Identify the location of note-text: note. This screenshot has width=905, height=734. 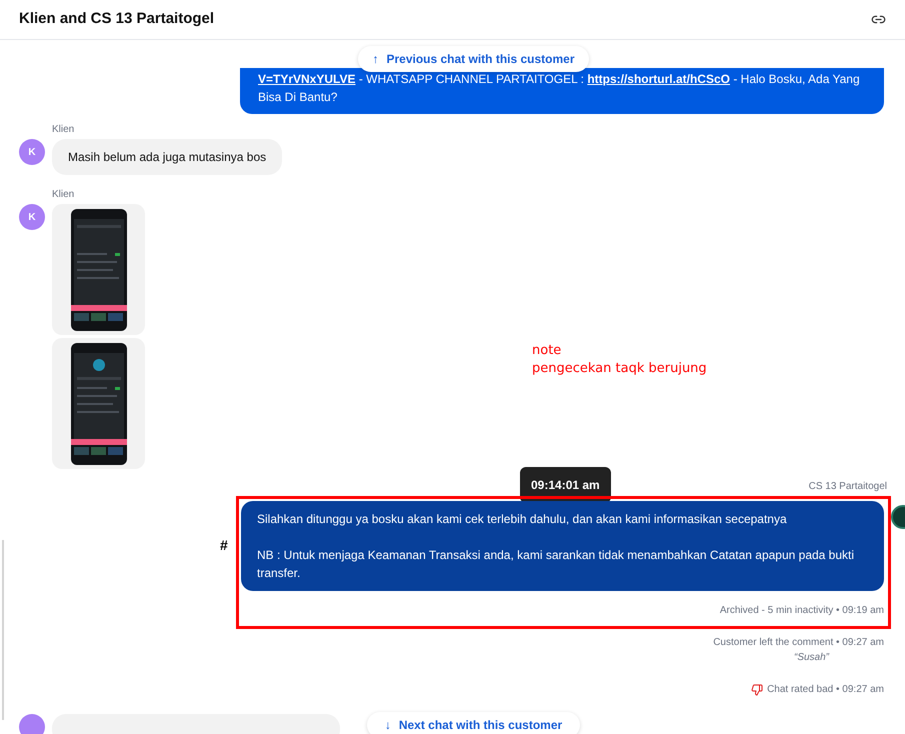
(547, 351).